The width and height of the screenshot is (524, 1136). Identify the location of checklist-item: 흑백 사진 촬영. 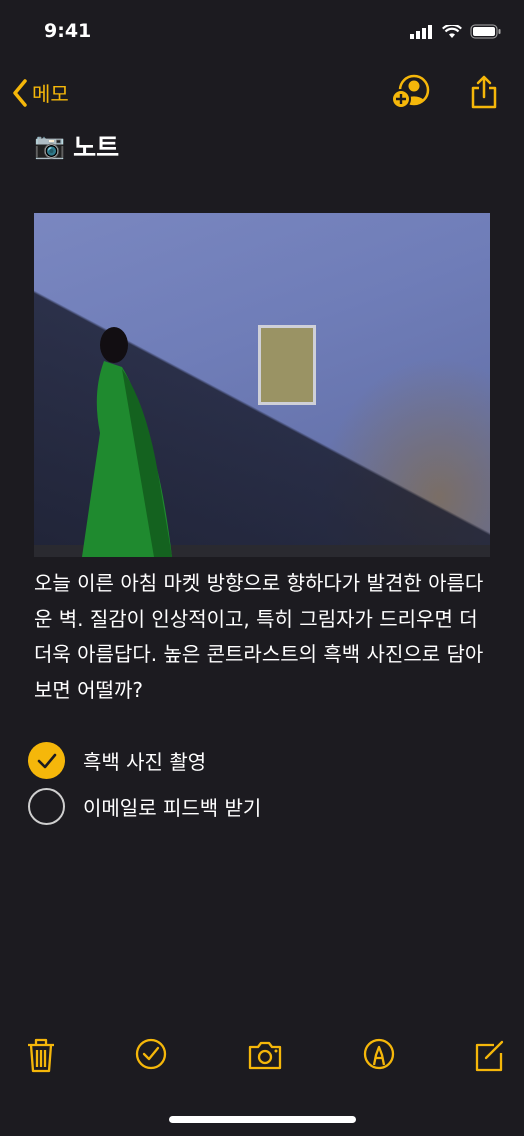
(117, 760).